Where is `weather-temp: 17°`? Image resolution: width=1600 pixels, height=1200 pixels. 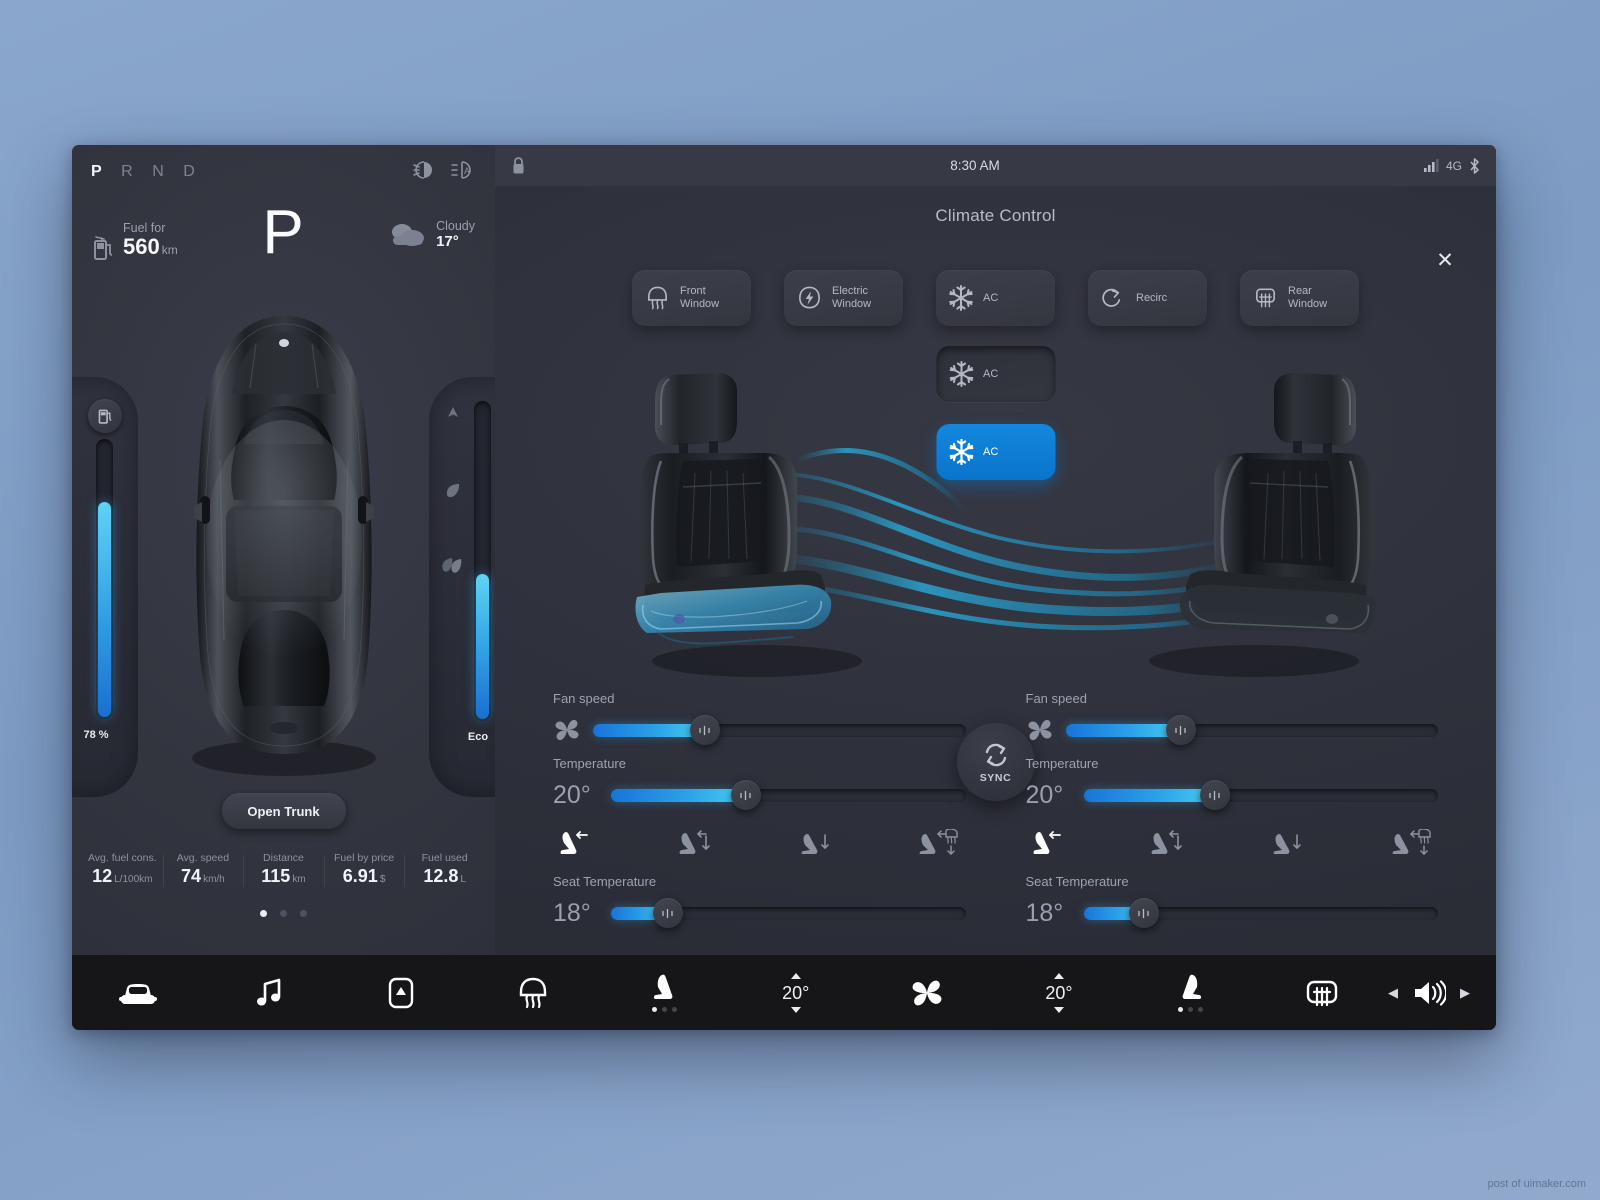
weather-temp: 17° is located at coordinates (447, 241).